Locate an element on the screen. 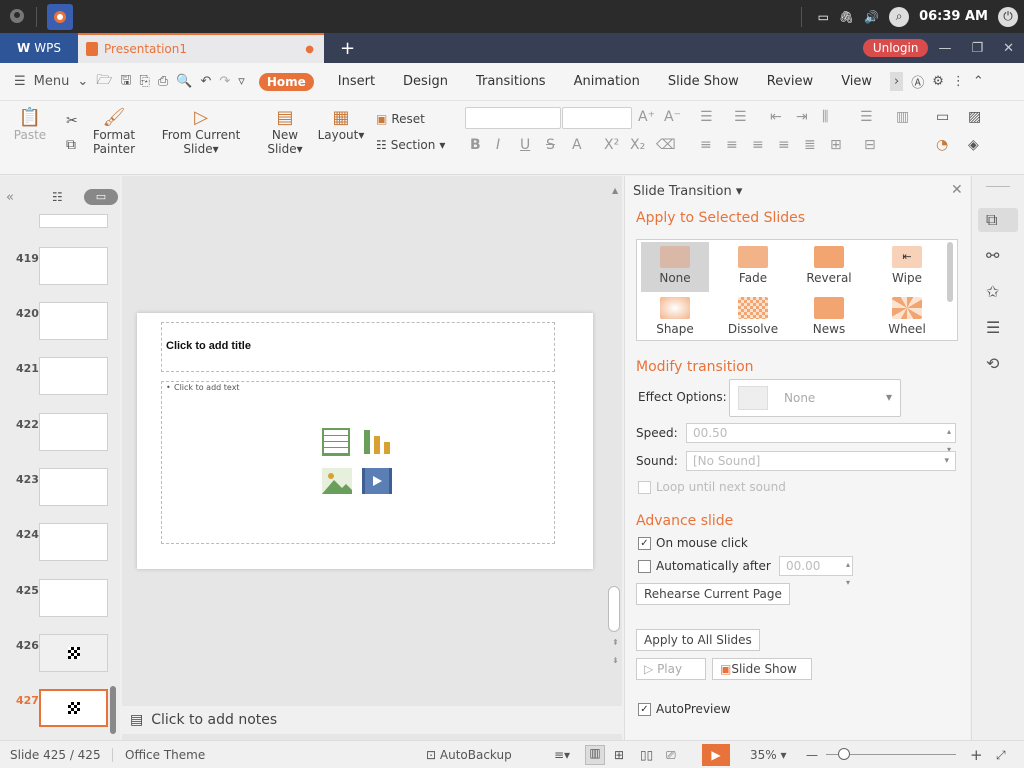 The height and width of the screenshot is (768, 1024). shapes-icon: ◔ is located at coordinates (942, 145).